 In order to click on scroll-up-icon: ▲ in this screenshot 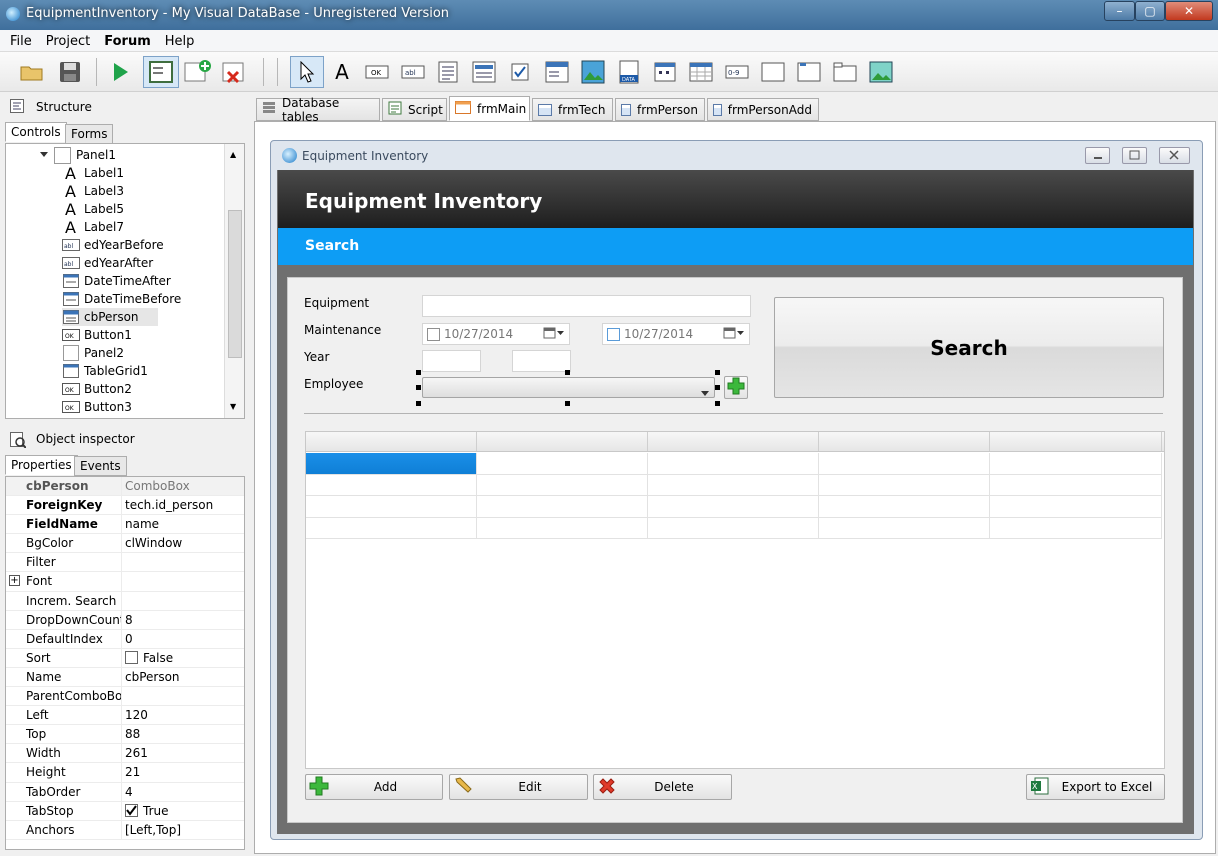, I will do `click(233, 154)`.